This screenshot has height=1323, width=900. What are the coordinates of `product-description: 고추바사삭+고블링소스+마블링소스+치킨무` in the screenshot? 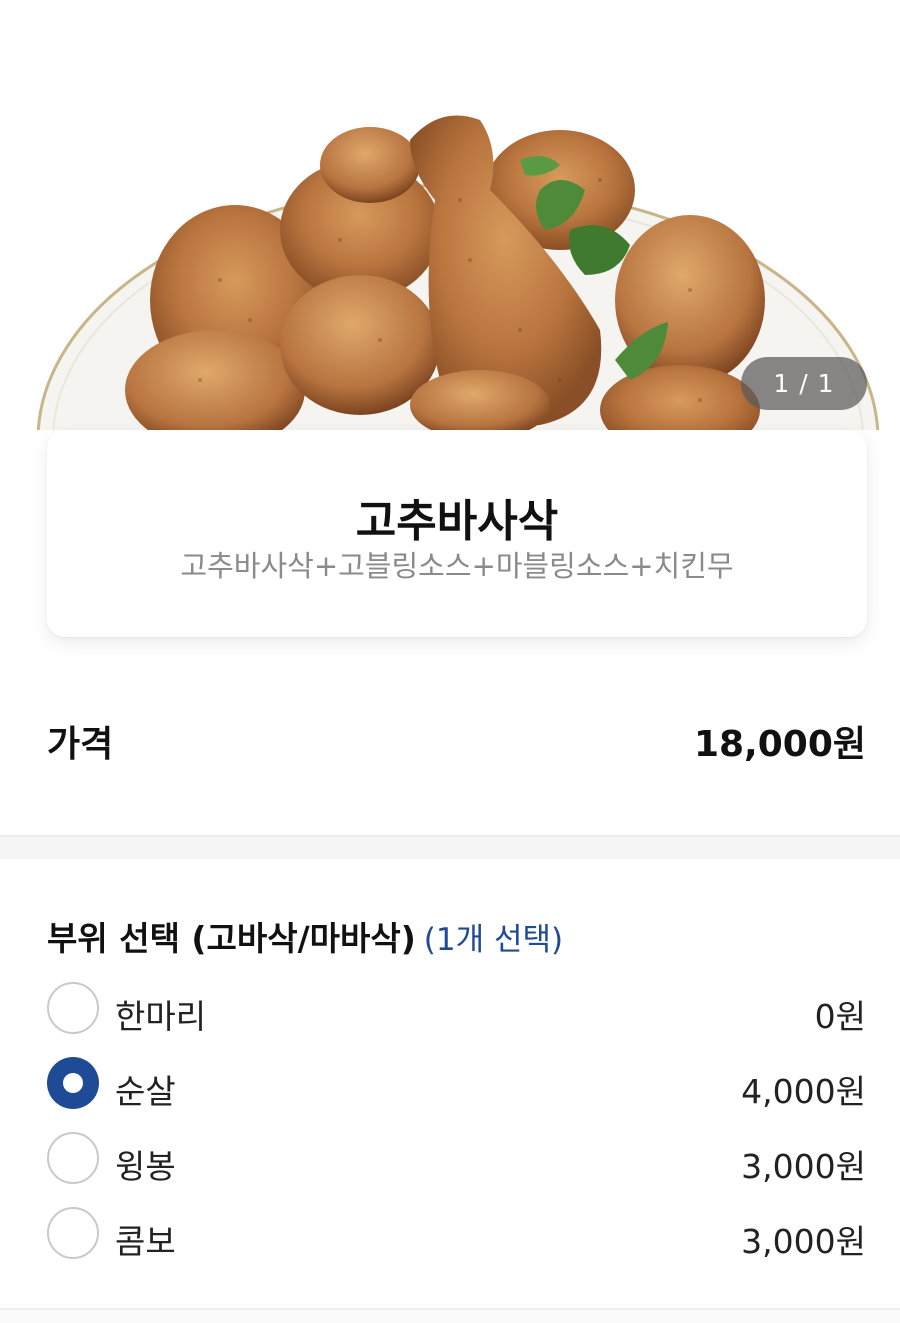 It's located at (457, 566).